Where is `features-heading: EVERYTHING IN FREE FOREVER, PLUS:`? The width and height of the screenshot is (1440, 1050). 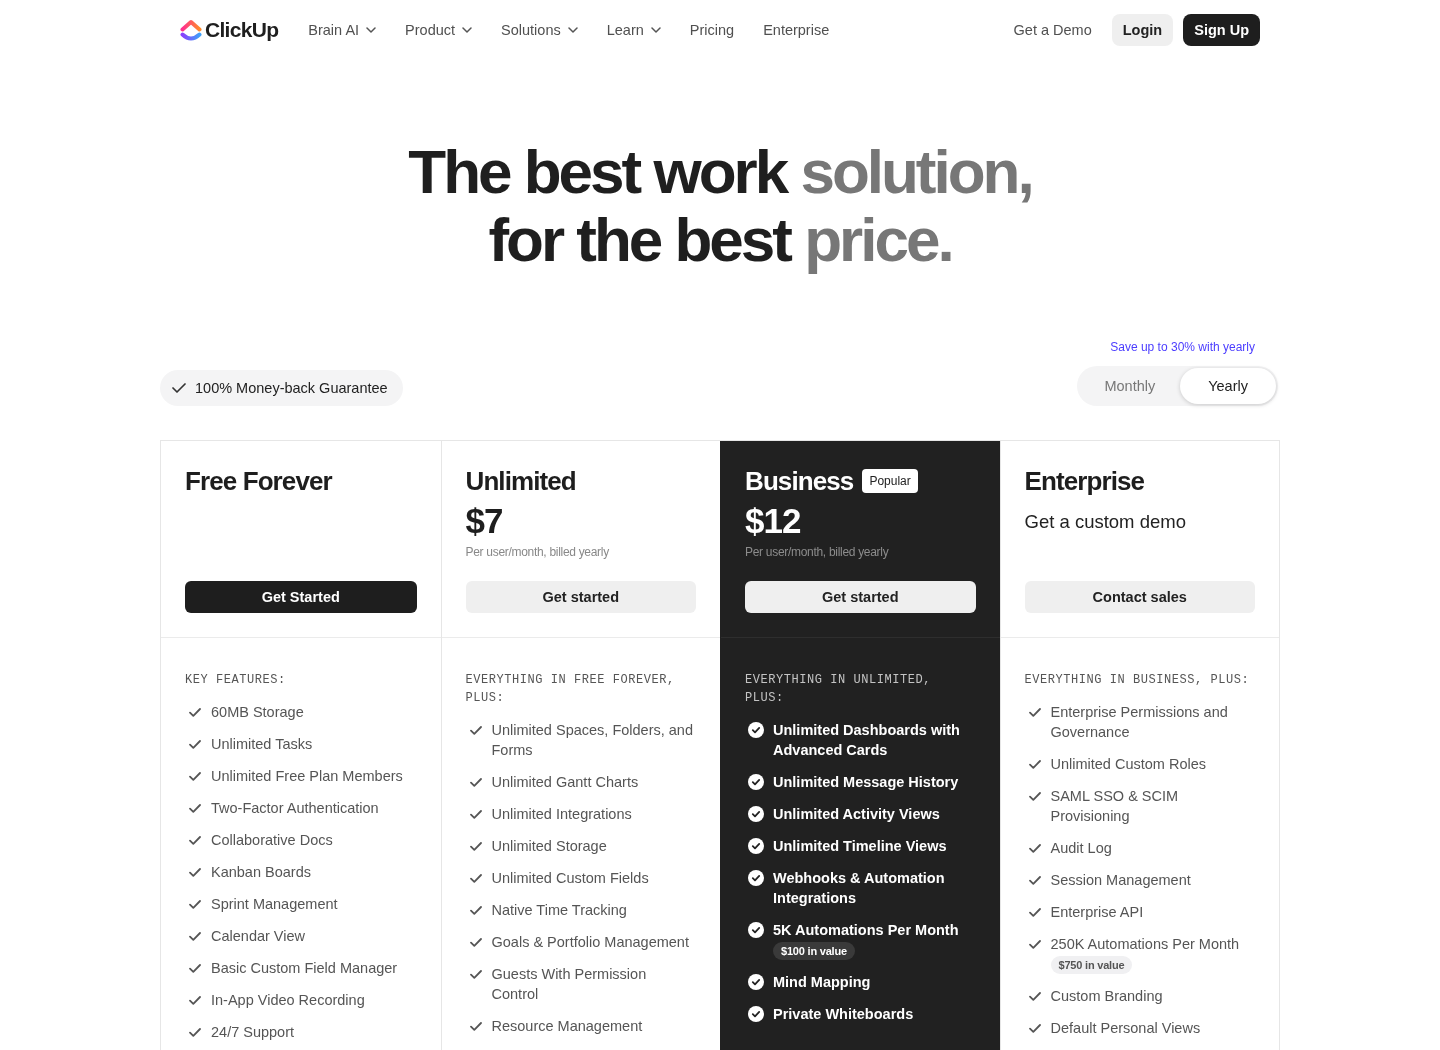
features-heading: EVERYTHING IN FREE FOREVER, PLUS: is located at coordinates (570, 689).